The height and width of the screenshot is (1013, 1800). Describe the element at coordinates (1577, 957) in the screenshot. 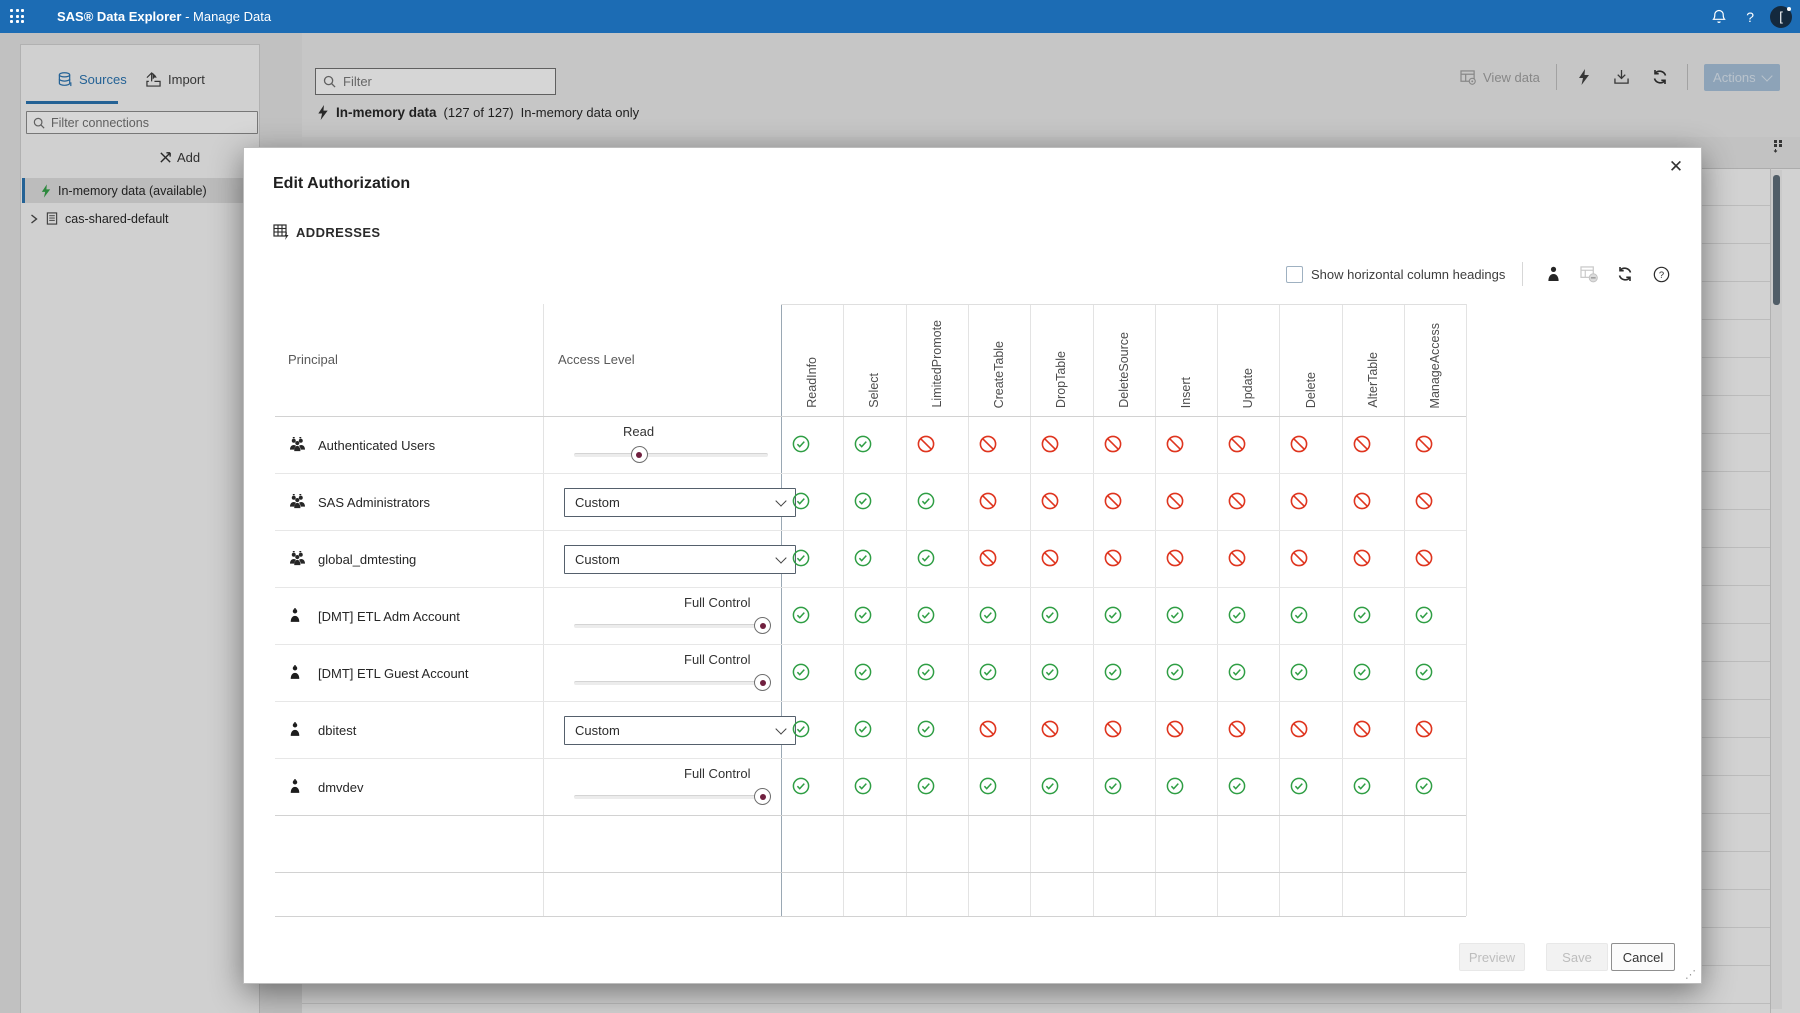

I see `save-button: Save` at that location.